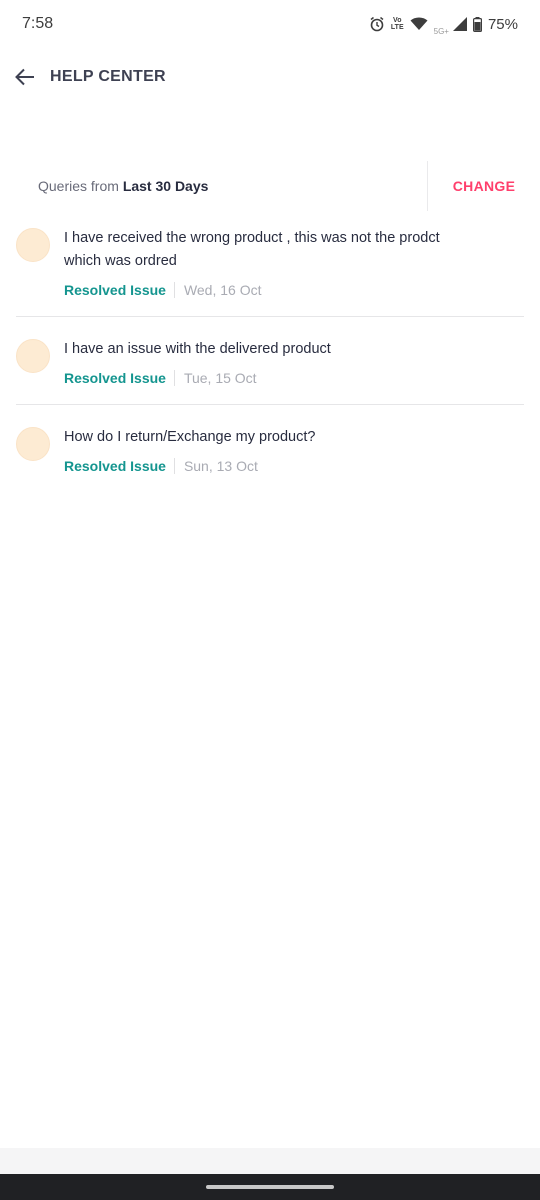 Image resolution: width=540 pixels, height=1200 pixels. What do you see at coordinates (441, 31) in the screenshot?
I see `network-type-label: 5G+` at bounding box center [441, 31].